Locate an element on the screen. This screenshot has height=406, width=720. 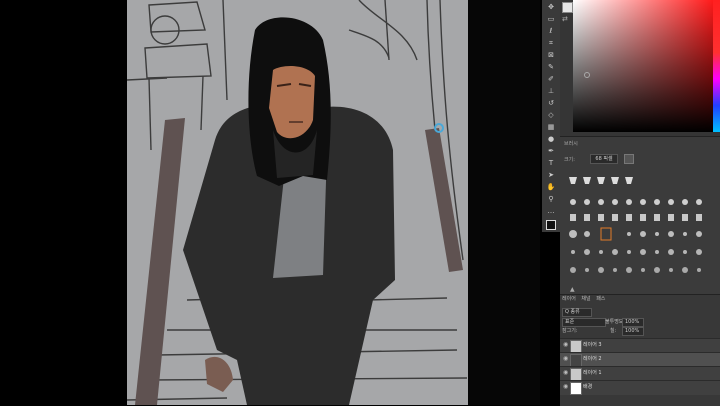
layers-panel-tabs: 레이어 채널 패스 is located at coordinates (583, 299).